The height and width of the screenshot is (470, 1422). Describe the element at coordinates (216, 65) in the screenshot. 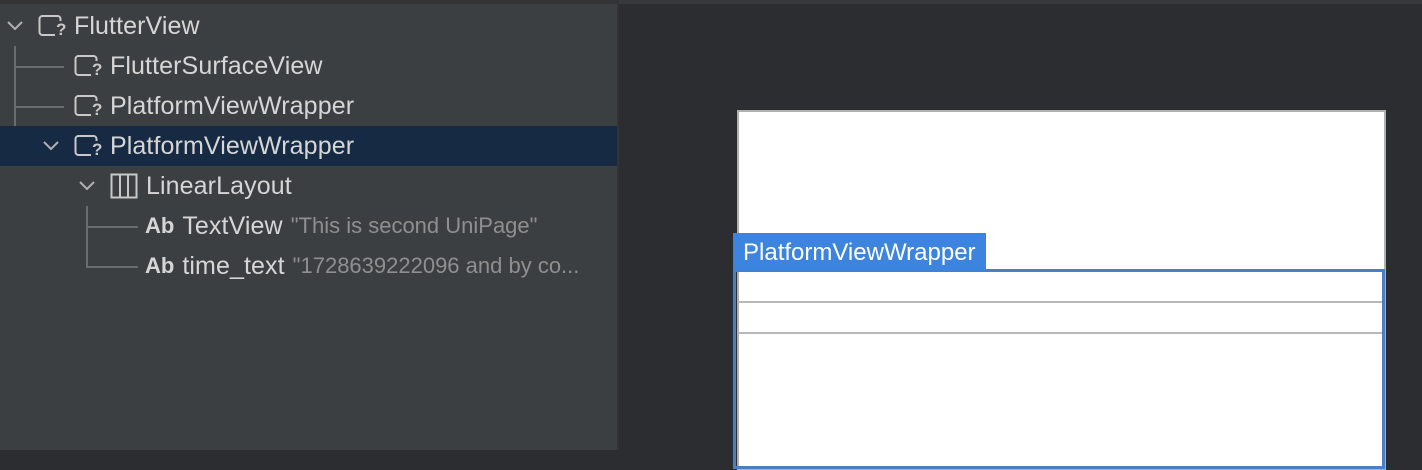

I see `tree-node-label: FlutterSurfaceView` at that location.